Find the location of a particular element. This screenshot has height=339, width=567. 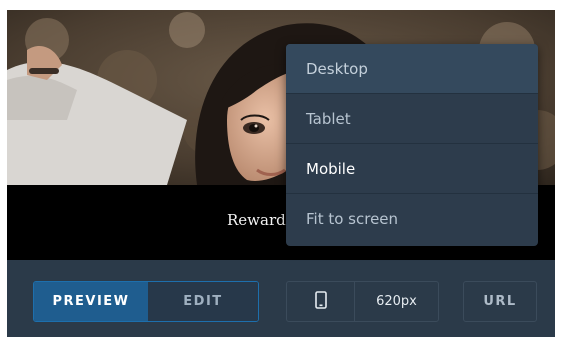

preview-width-value: 620px is located at coordinates (396, 301).